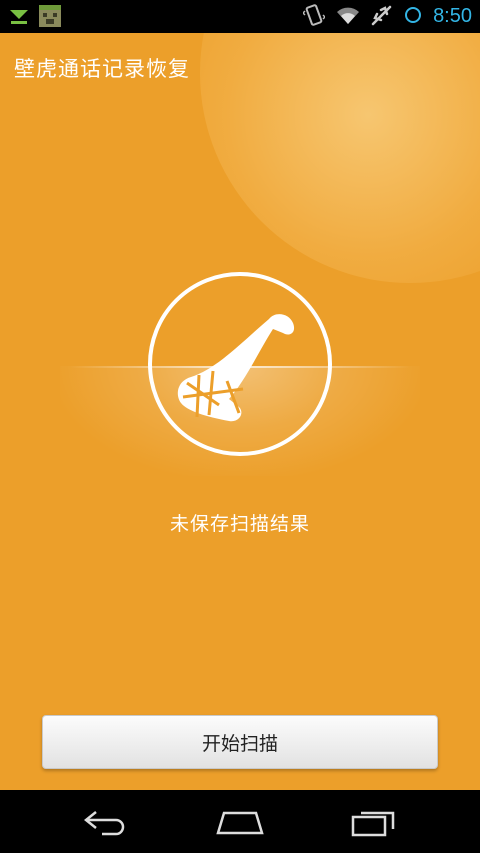  I want to click on clock: 8:50, so click(452, 16).